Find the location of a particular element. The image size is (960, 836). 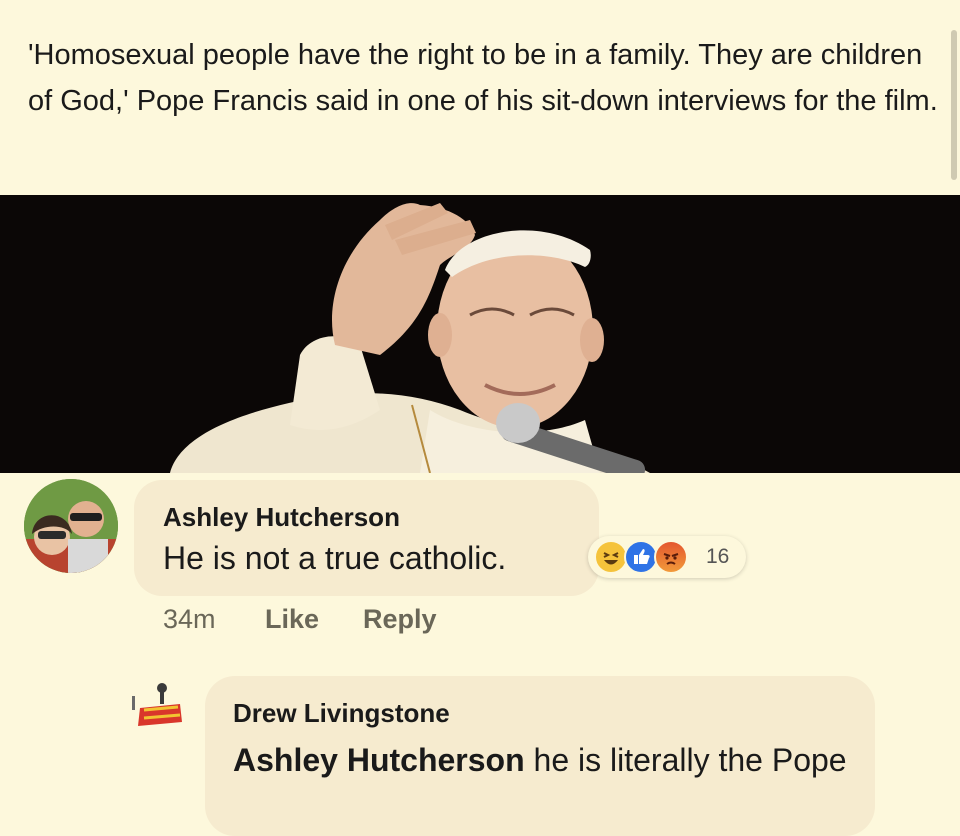

comment-timestamp: 34m is located at coordinates (189, 619).